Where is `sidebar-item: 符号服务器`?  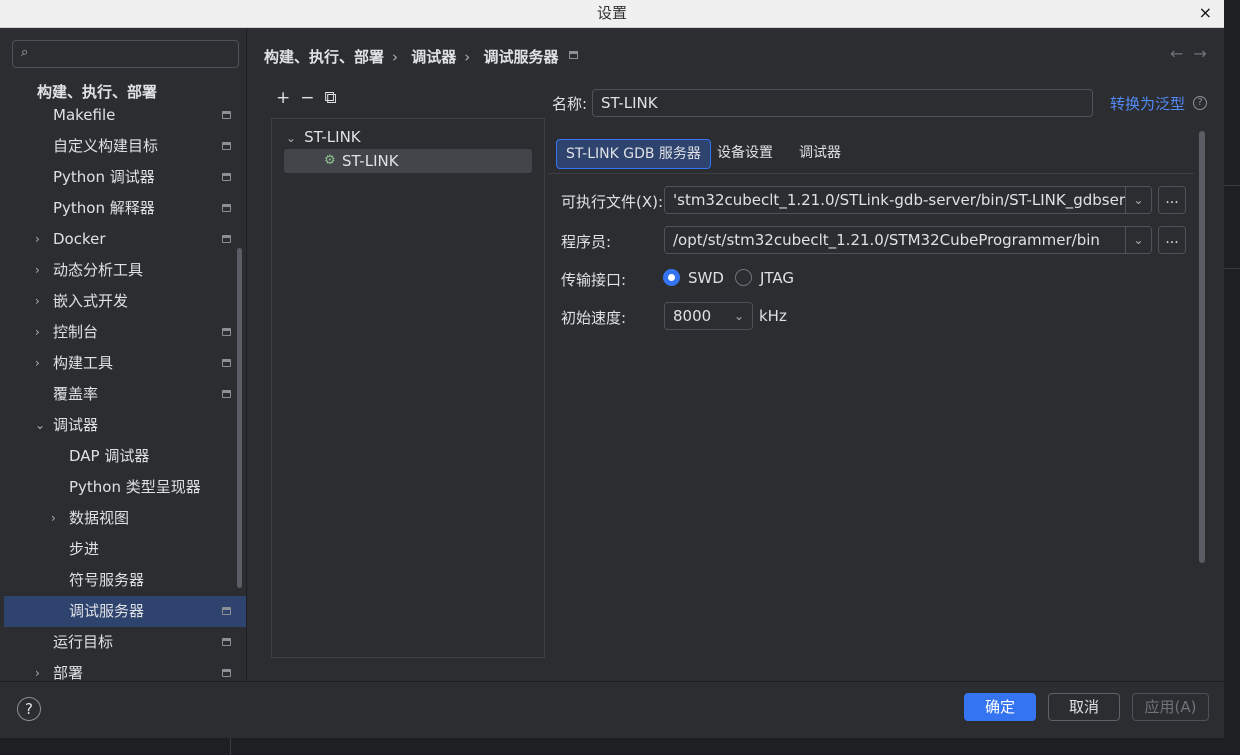
sidebar-item: 符号服务器 is located at coordinates (125, 580).